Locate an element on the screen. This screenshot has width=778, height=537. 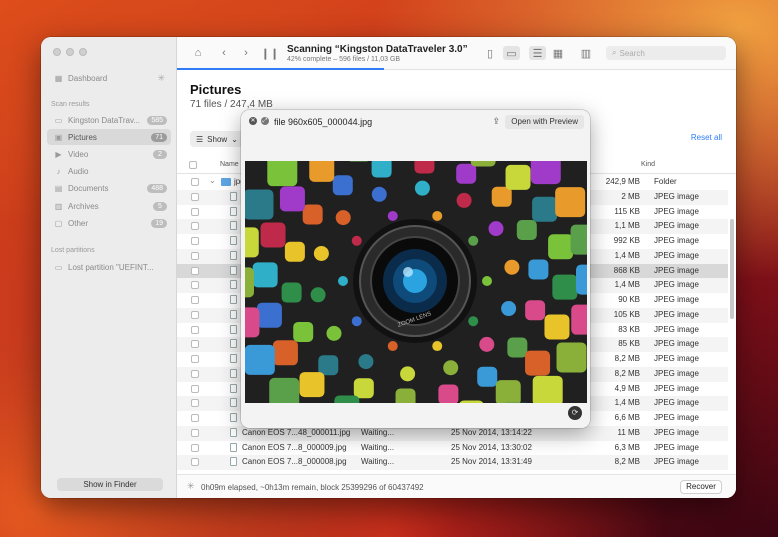
list-view-icon: ☰ is located at coordinates (537, 53).